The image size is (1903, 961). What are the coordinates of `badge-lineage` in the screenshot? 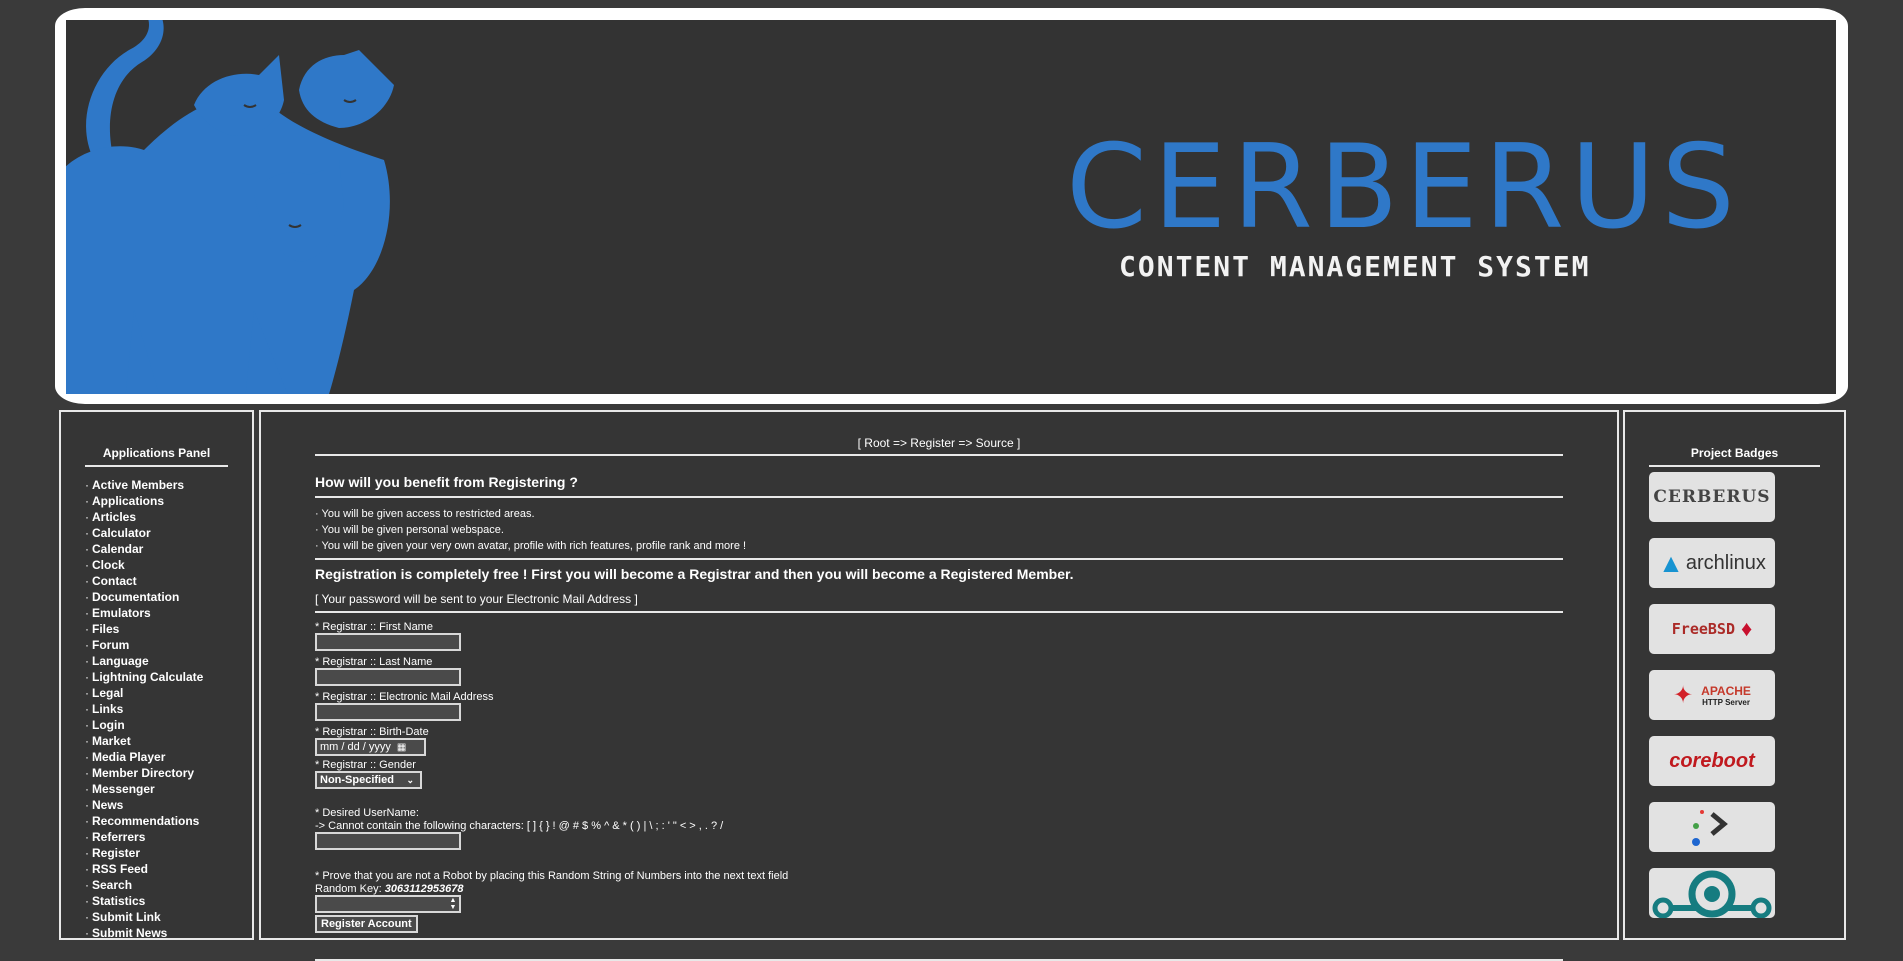 It's located at (1712, 893).